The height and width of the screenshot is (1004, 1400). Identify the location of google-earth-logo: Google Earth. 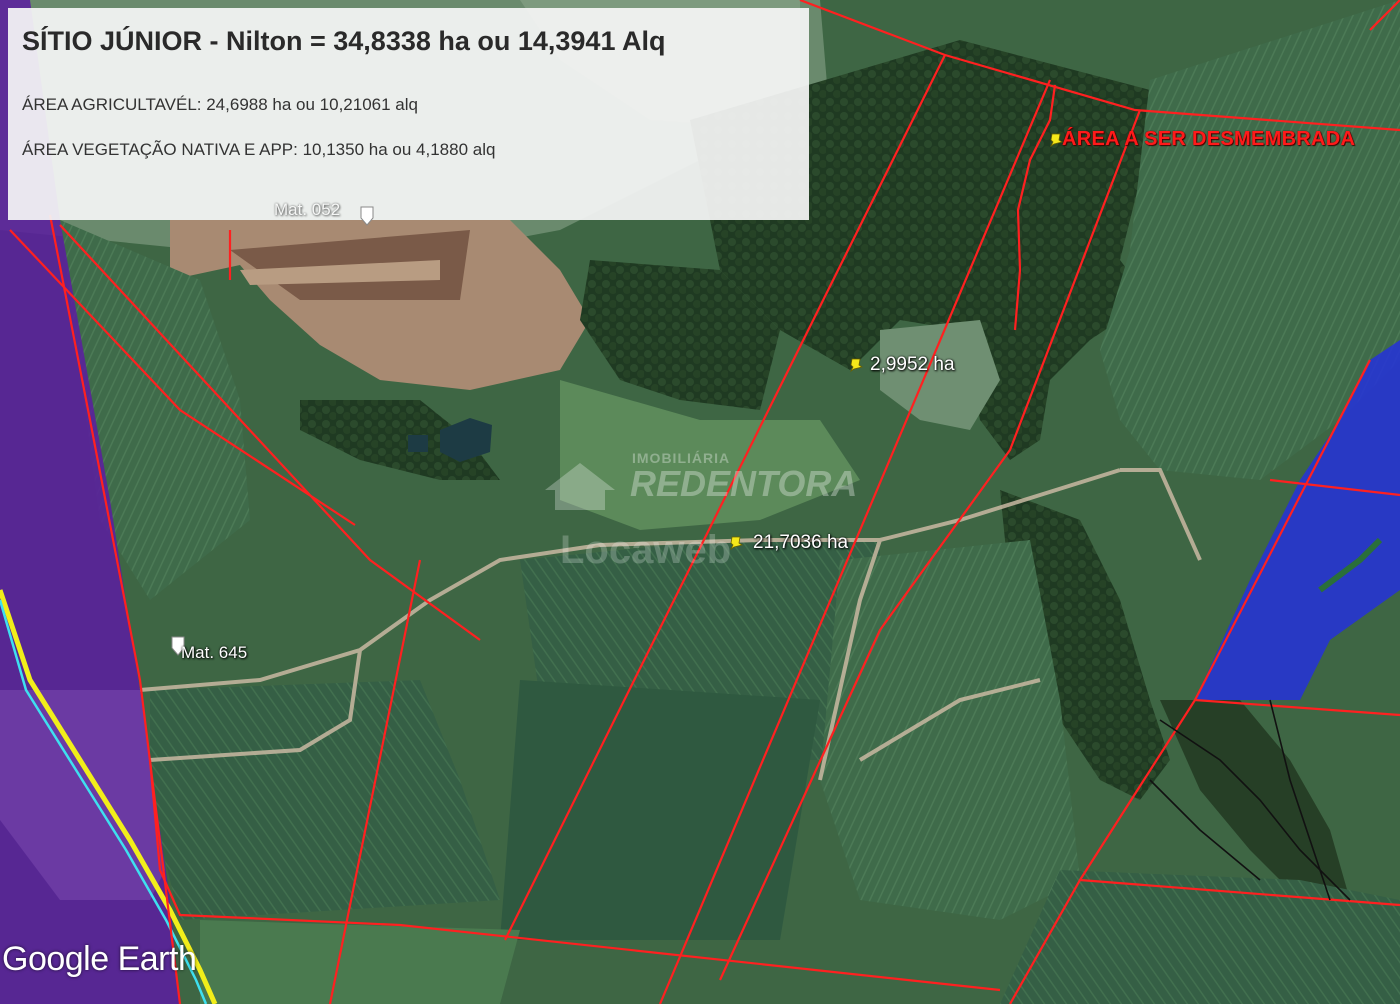
(99, 959).